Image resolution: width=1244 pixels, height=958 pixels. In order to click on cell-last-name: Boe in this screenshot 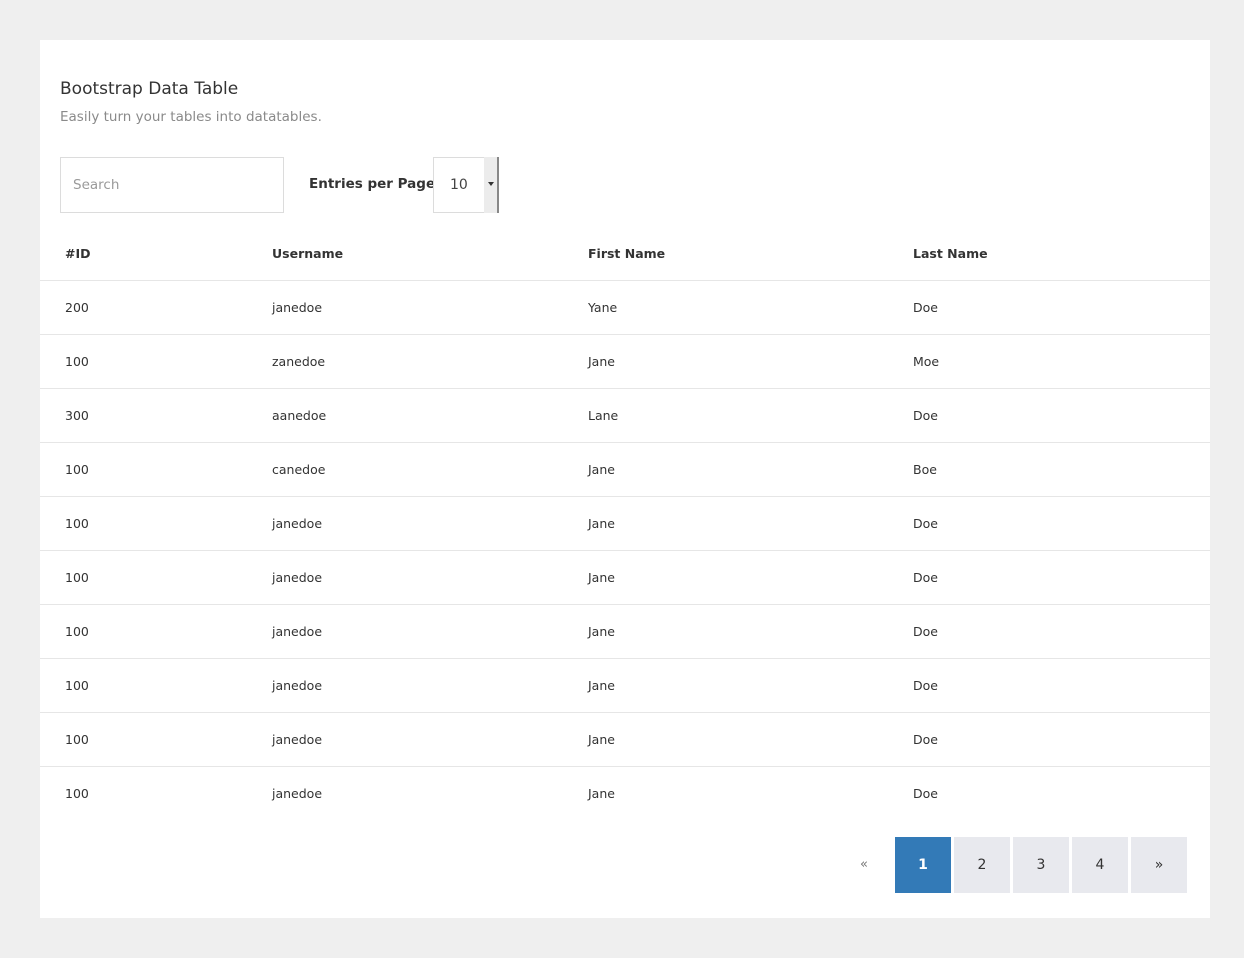, I will do `click(1061, 469)`.